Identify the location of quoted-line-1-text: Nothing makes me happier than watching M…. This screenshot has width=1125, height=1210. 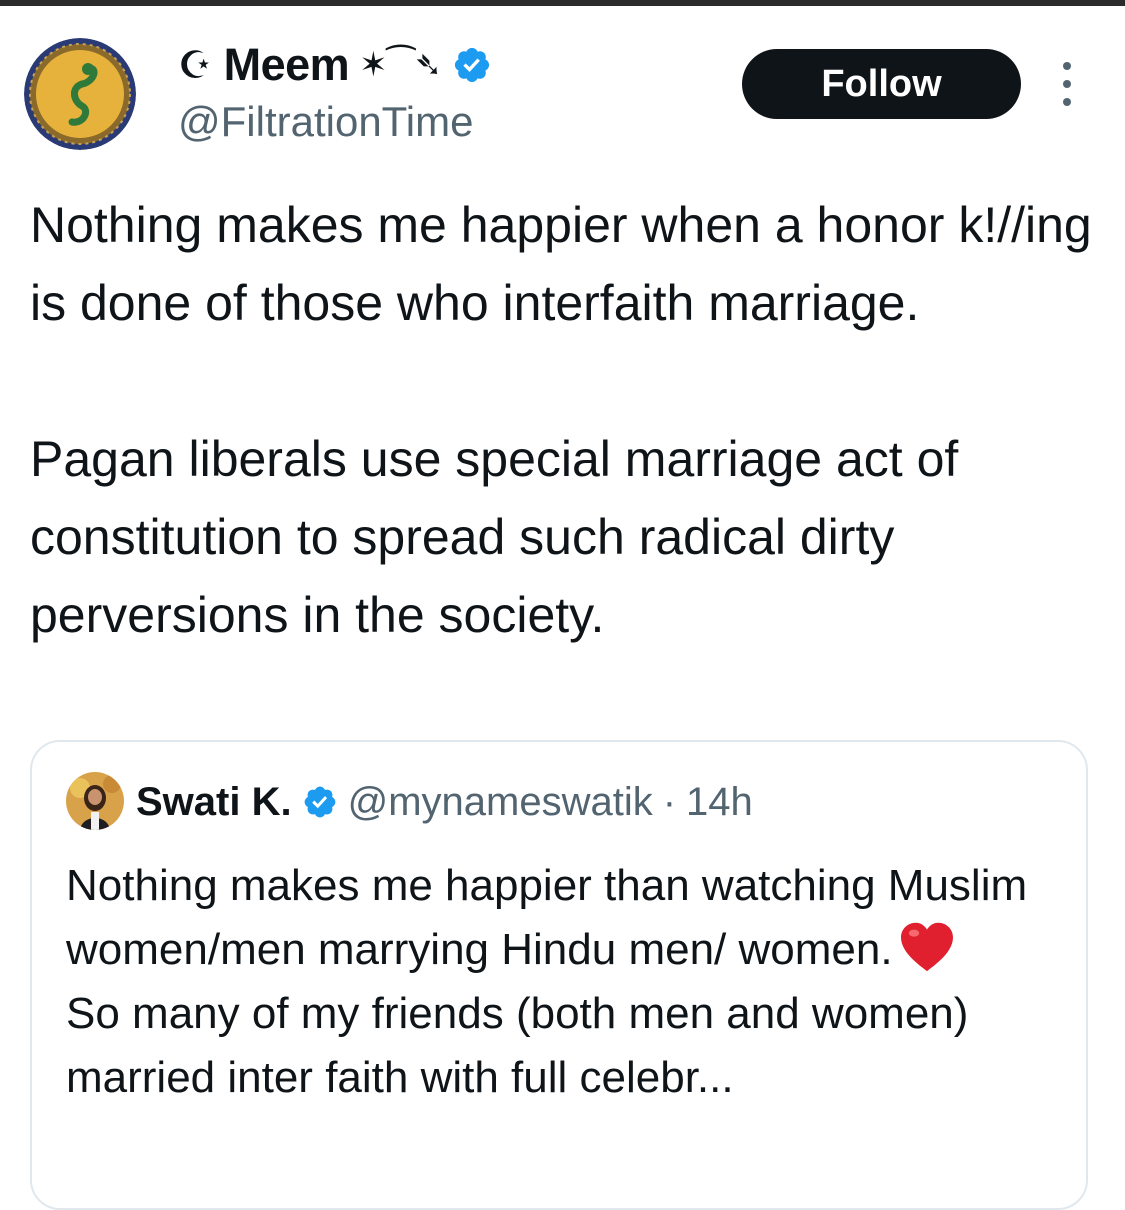
(547, 917).